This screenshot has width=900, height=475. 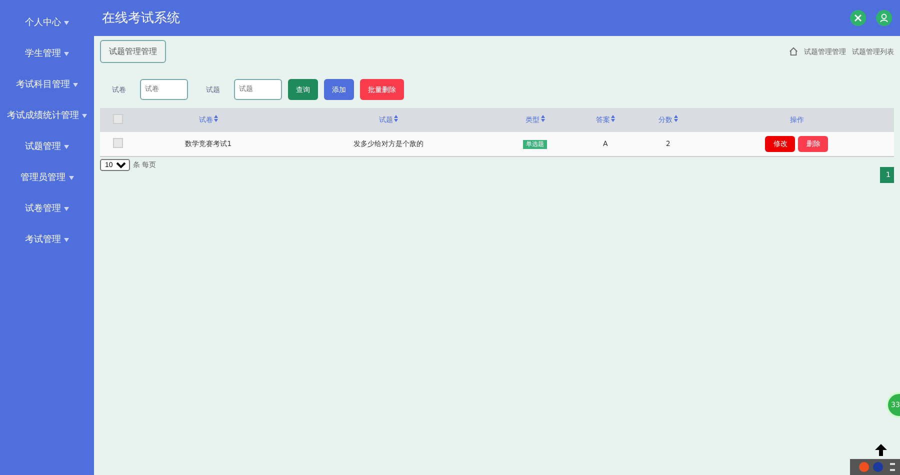 What do you see at coordinates (43, 209) in the screenshot?
I see `menu-label: 试卷管理` at bounding box center [43, 209].